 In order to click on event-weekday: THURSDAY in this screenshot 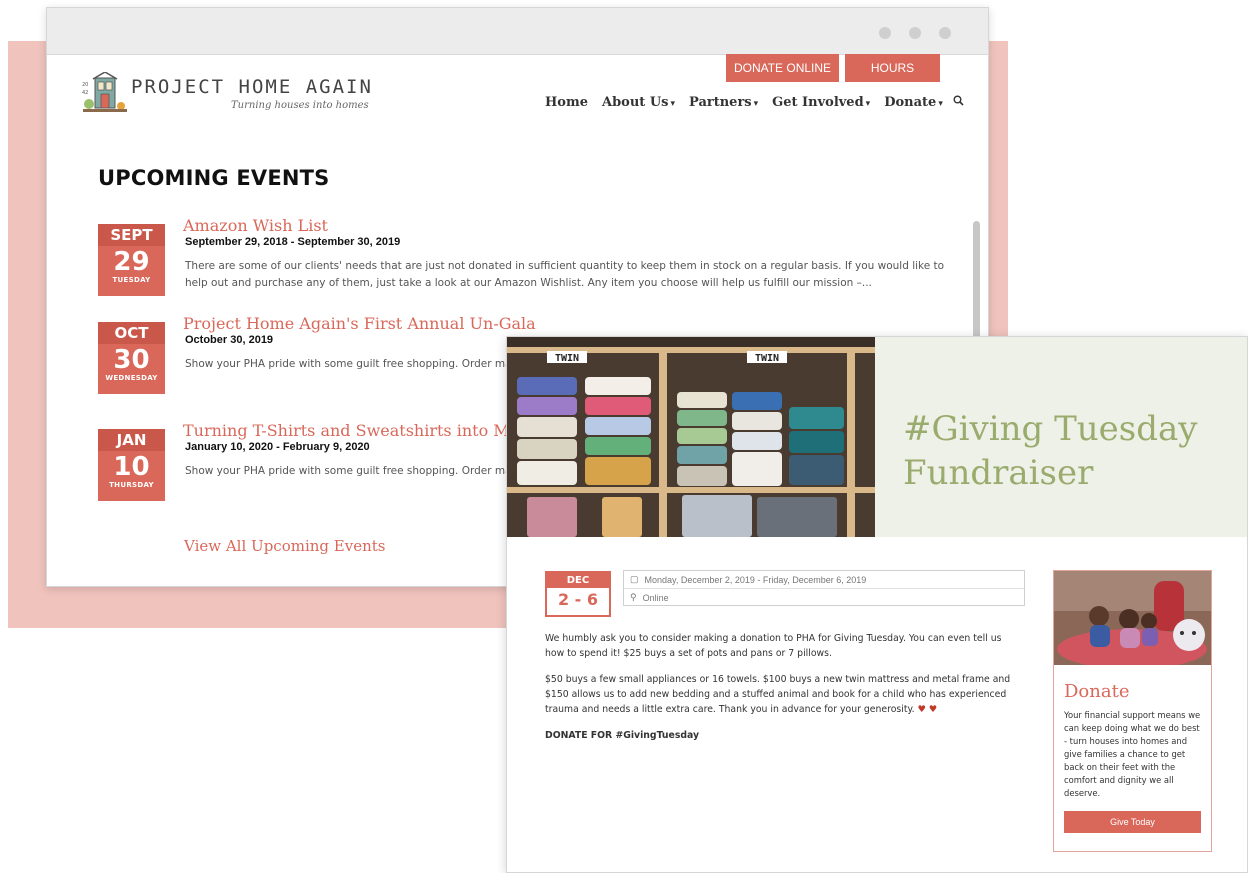, I will do `click(131, 485)`.